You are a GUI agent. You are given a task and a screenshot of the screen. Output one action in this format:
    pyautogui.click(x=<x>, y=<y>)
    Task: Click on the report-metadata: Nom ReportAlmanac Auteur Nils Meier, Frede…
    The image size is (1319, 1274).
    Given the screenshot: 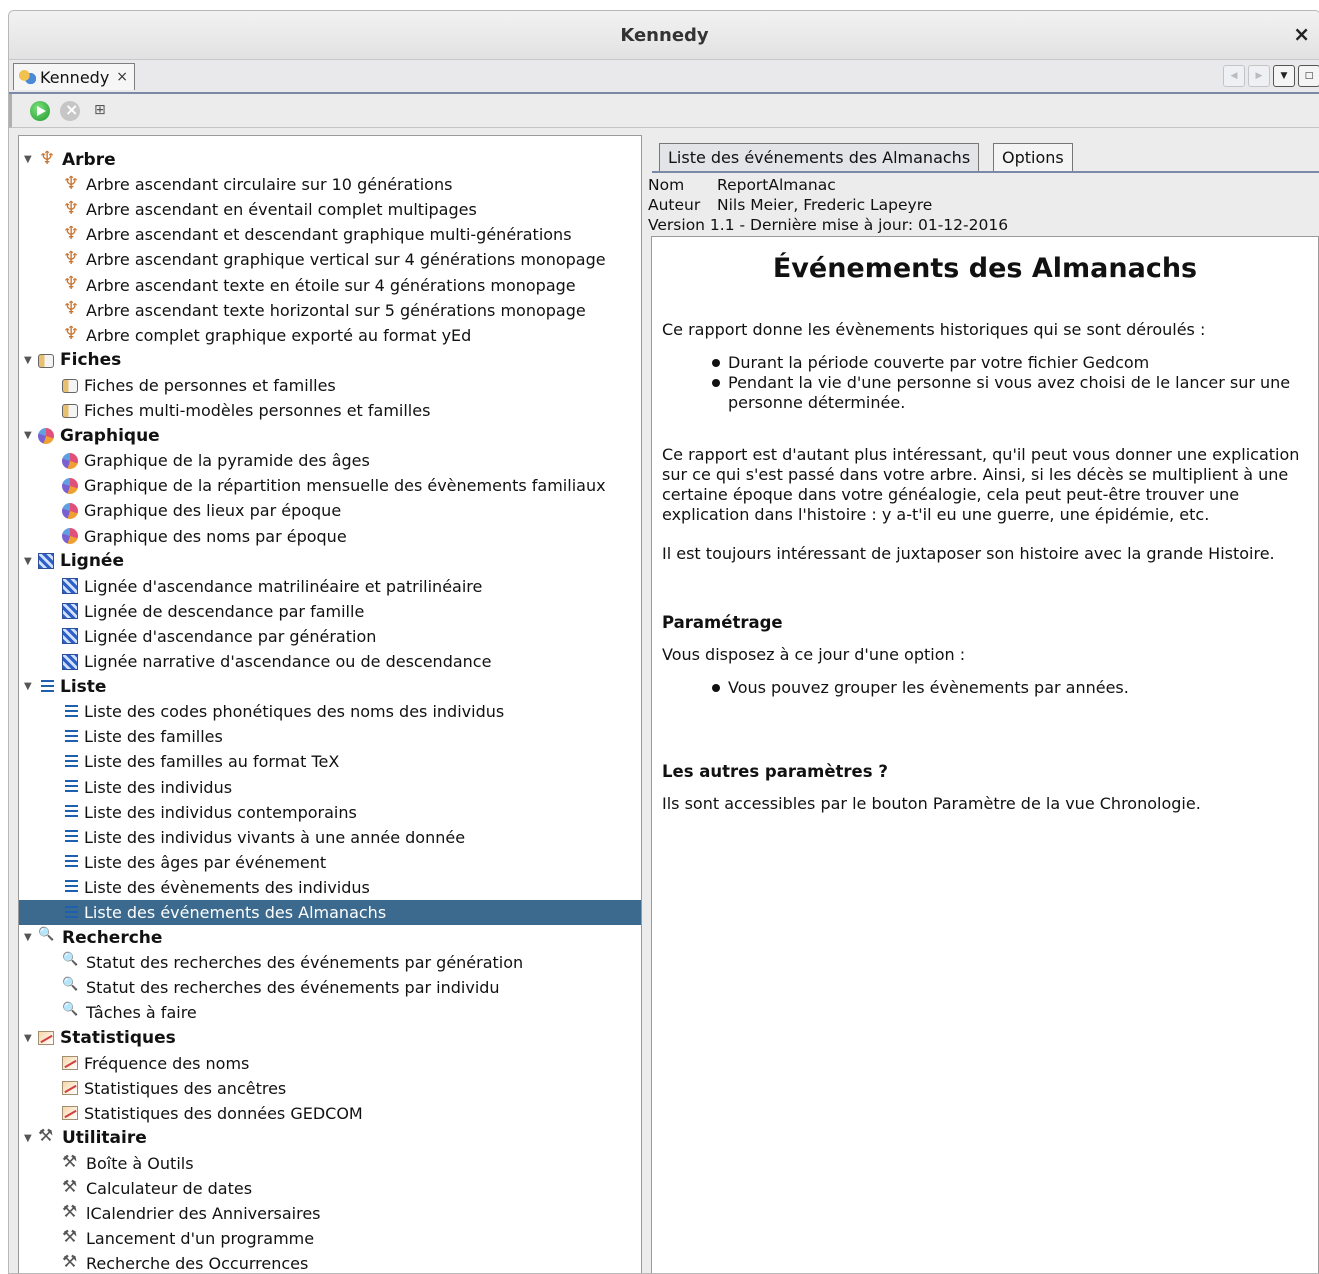 What is the action you would take?
    pyautogui.click(x=828, y=205)
    